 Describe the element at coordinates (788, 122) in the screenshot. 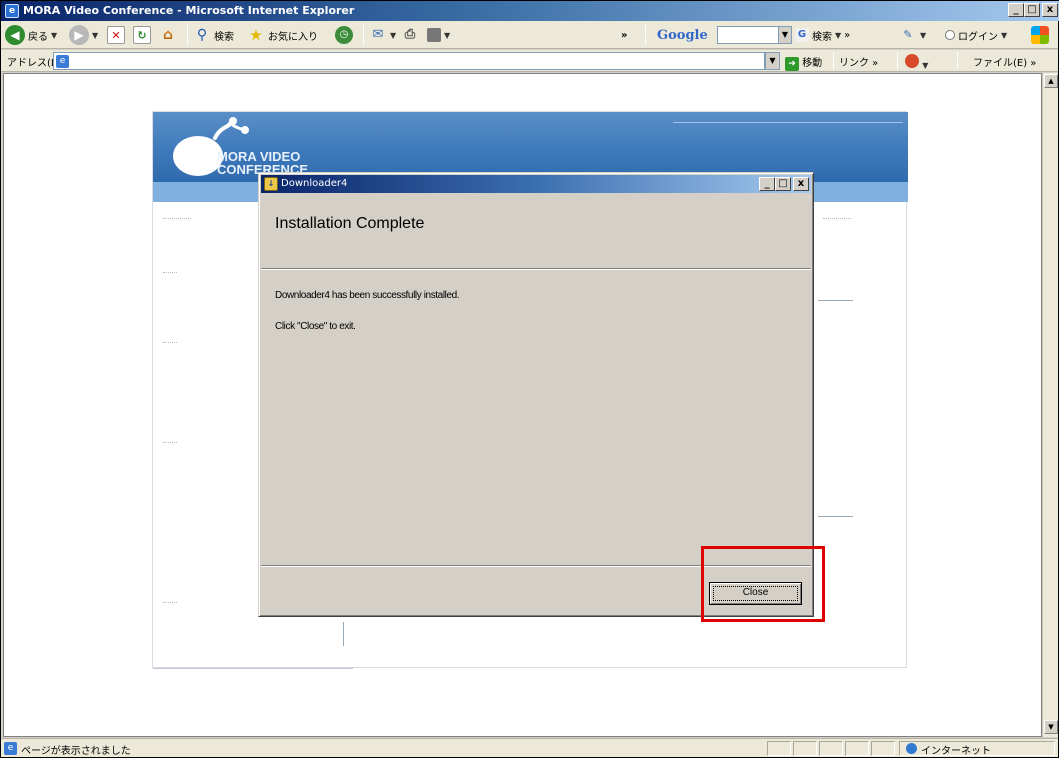

I see `banner-line` at that location.